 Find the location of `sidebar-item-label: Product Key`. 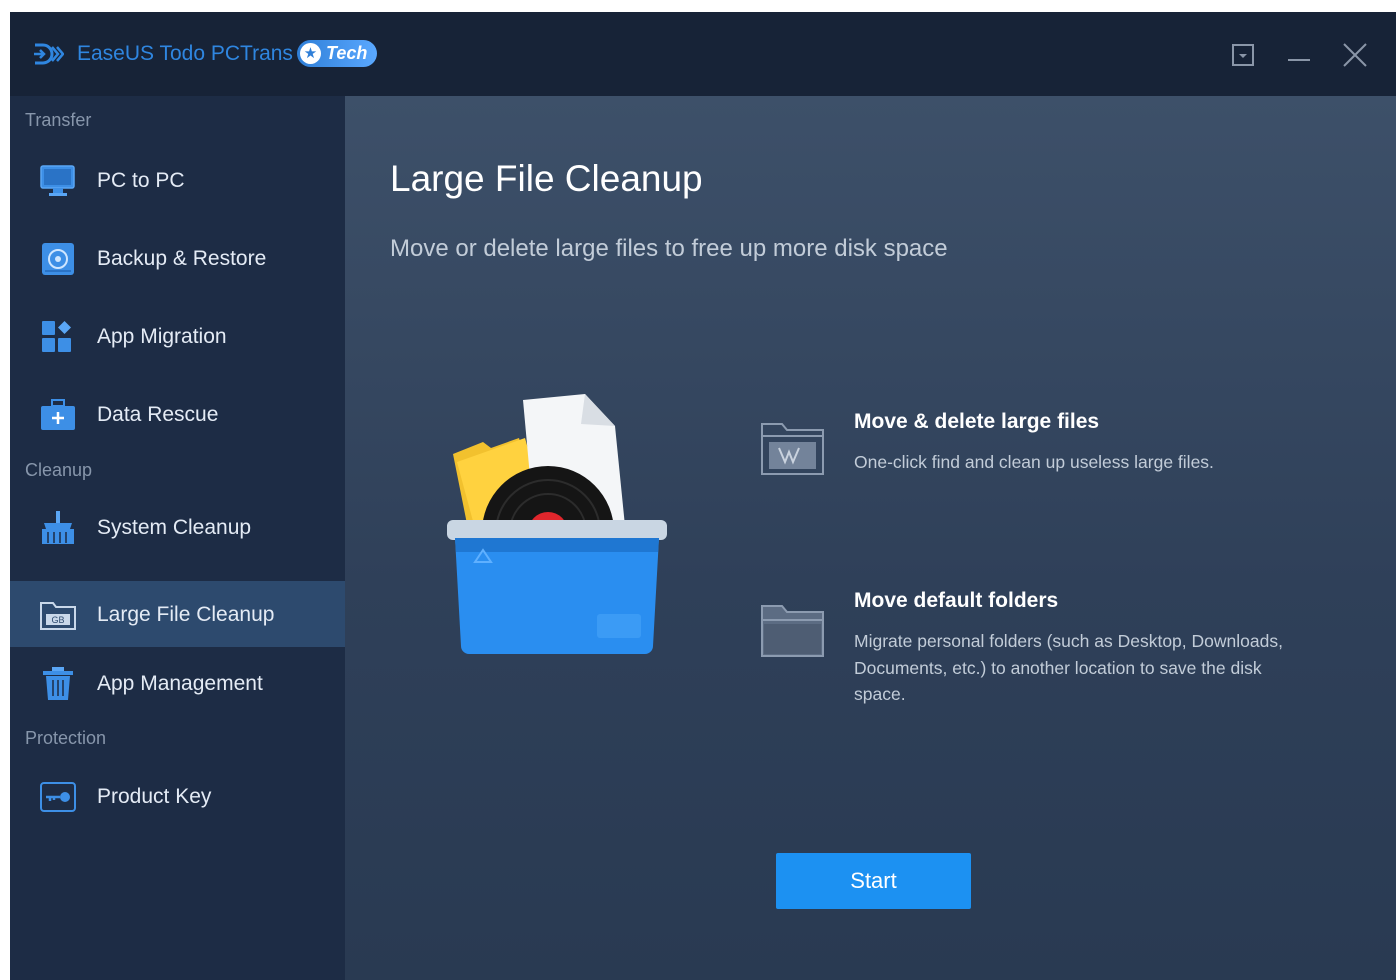

sidebar-item-label: Product Key is located at coordinates (154, 796).